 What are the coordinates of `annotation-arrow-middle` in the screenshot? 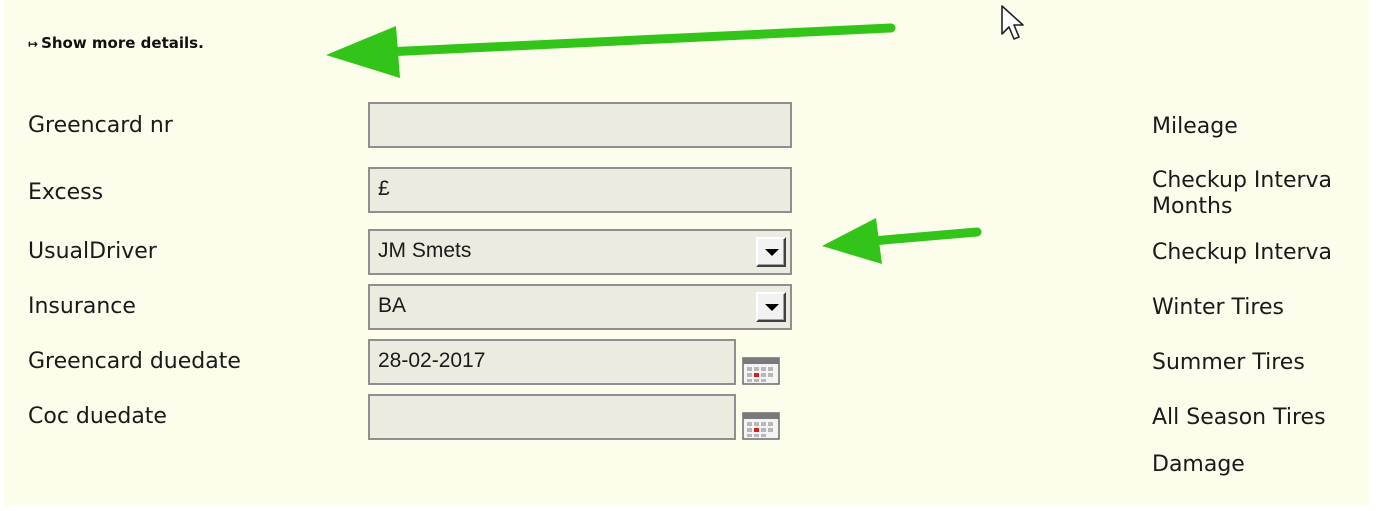 It's located at (902, 241).